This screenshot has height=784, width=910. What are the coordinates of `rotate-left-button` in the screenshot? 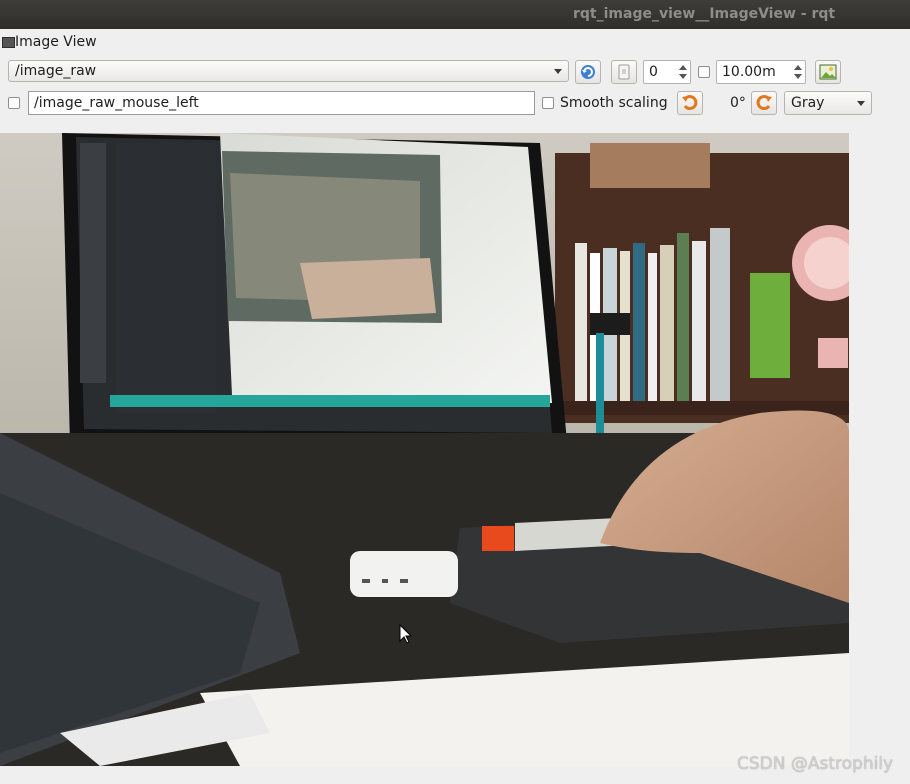 It's located at (690, 103).